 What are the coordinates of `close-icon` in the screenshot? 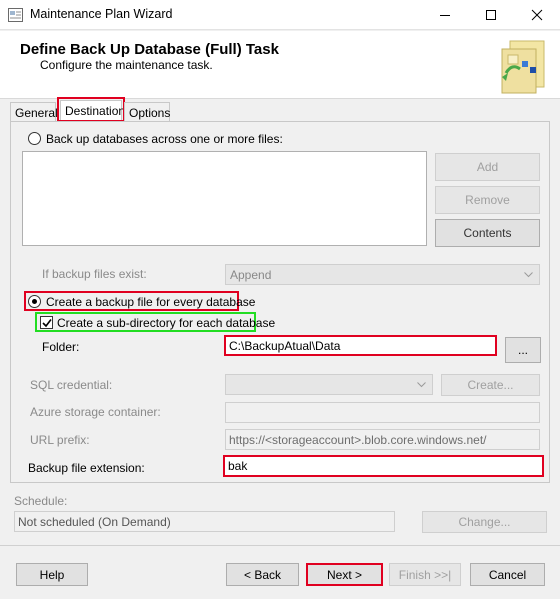 It's located at (537, 15).